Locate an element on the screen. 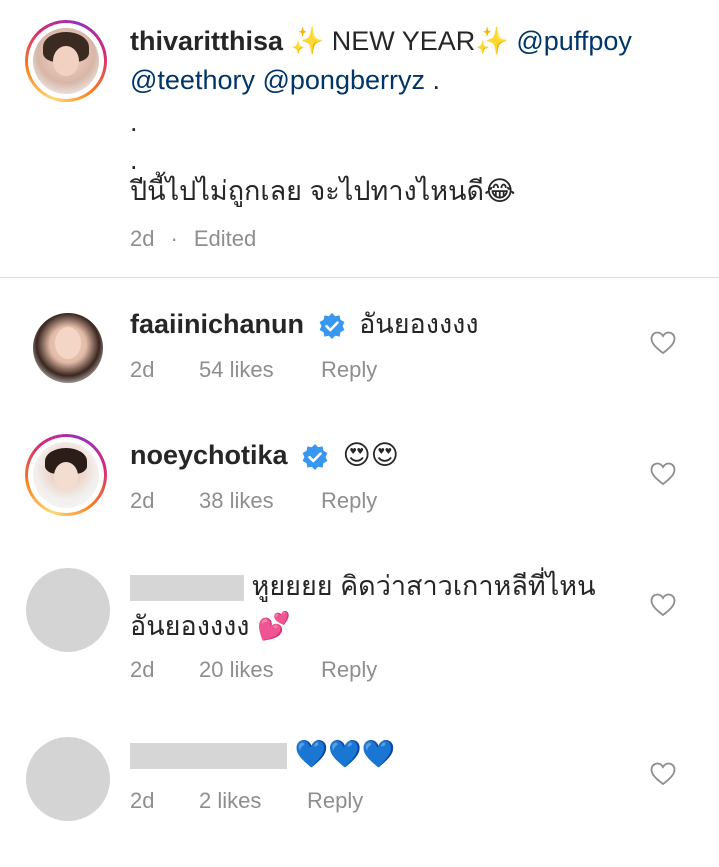  comment-text: หูยยยย คิดว่าสาวเกาหลีที่ไหน is located at coordinates (363, 586).